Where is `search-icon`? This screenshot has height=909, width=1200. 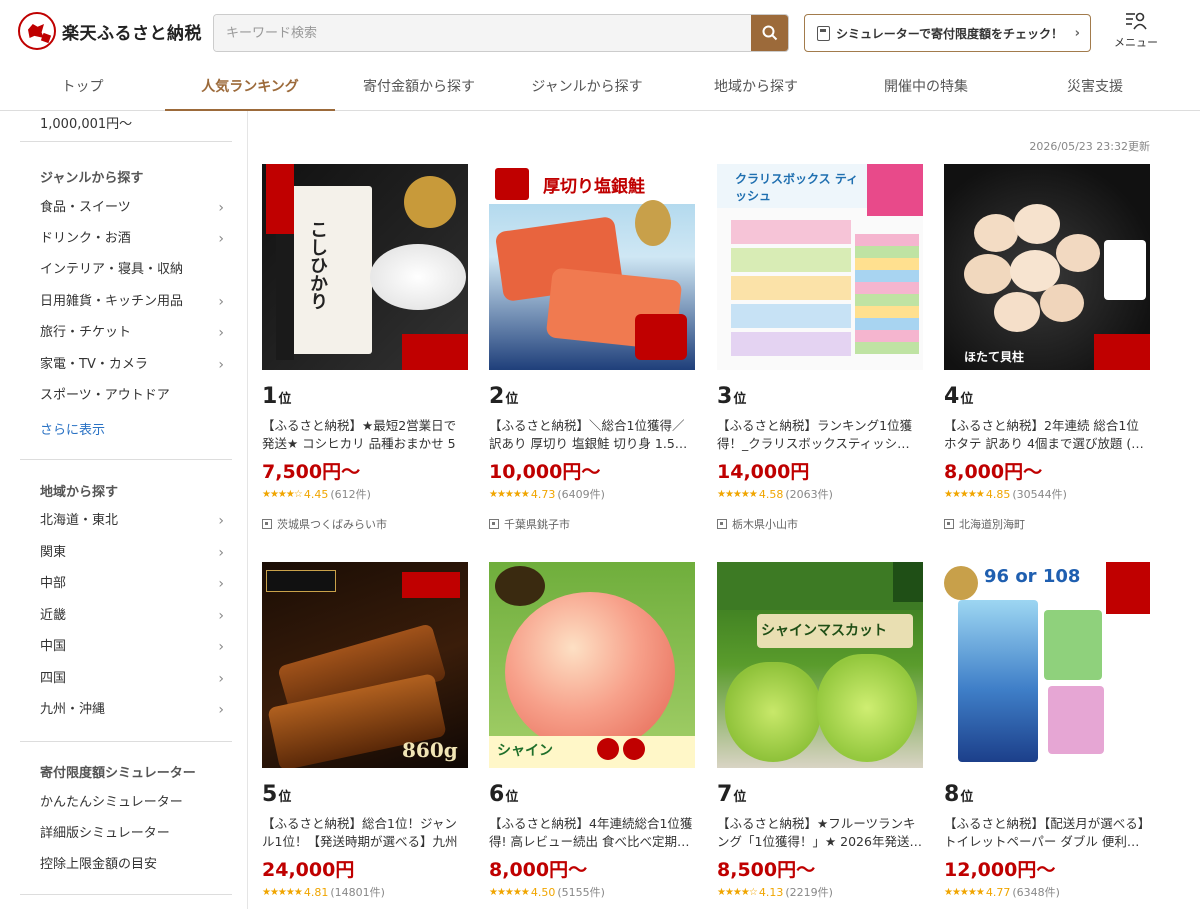 search-icon is located at coordinates (769, 33).